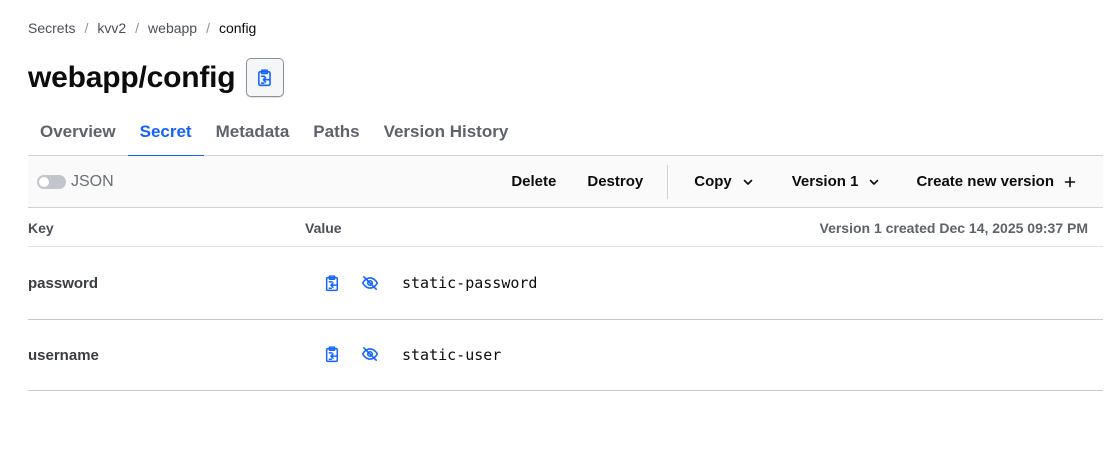 This screenshot has width=1107, height=453. Describe the element at coordinates (985, 181) in the screenshot. I see `create-new-version-label: Create new version` at that location.